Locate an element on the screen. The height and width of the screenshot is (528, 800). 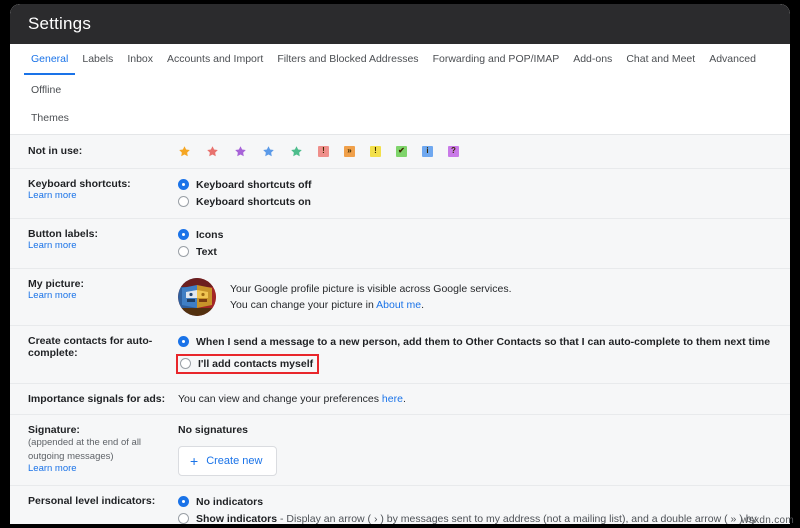
red-star-icon is located at coordinates (212, 151).